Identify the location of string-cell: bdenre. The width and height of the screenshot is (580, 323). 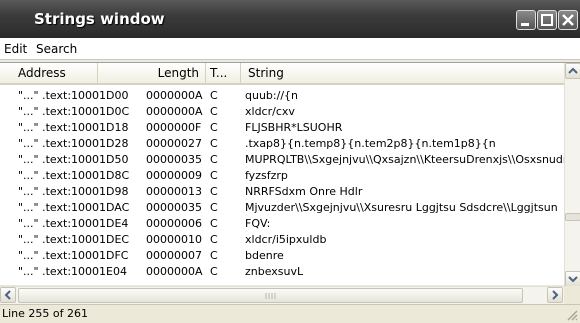
(264, 255).